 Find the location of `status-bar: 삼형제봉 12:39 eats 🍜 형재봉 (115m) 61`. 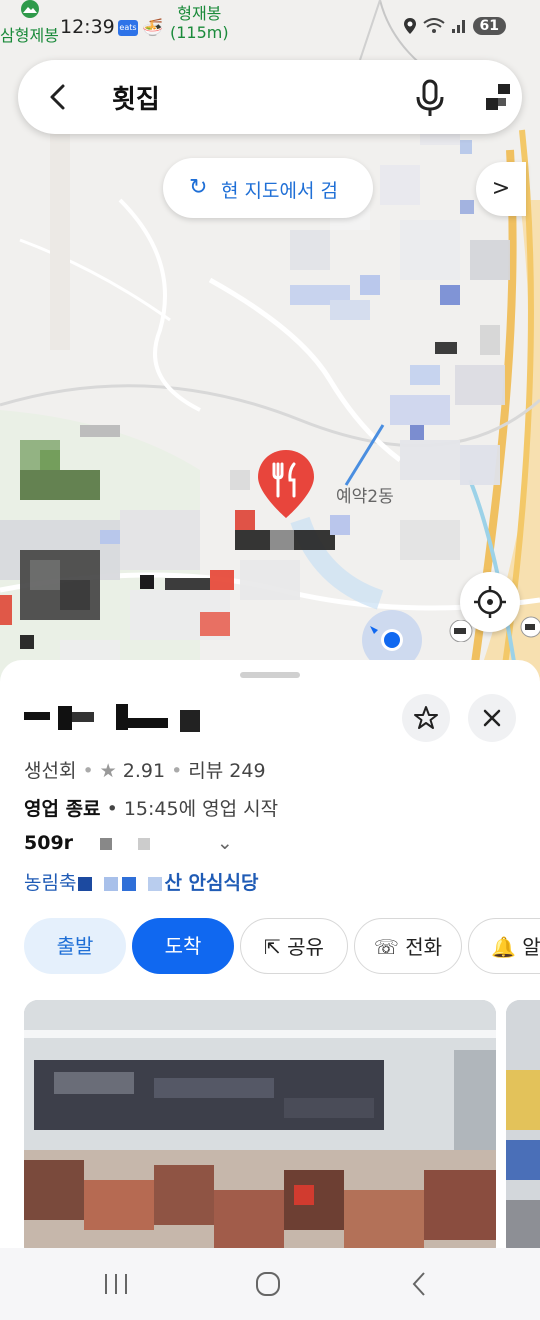

status-bar: 삼형제봉 12:39 eats 🍜 형재봉 (115m) 61 is located at coordinates (270, 28).